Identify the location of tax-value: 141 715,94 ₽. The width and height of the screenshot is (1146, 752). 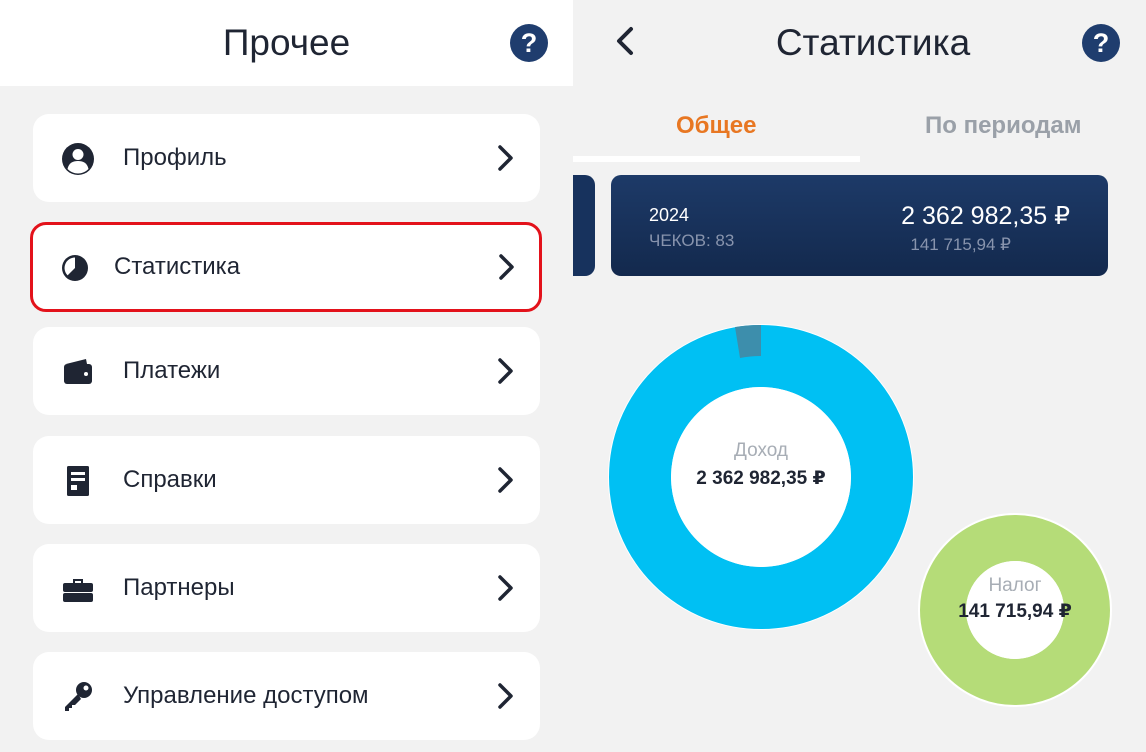
(1015, 611).